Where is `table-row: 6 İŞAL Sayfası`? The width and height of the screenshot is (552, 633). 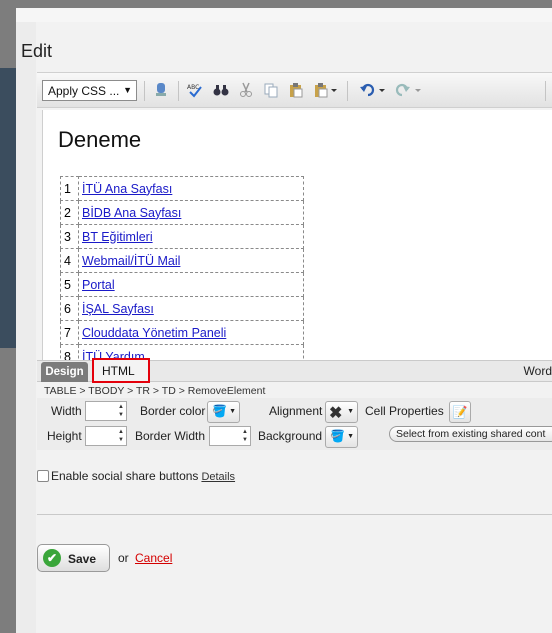
table-row: 6 İŞAL Sayfası is located at coordinates (182, 308).